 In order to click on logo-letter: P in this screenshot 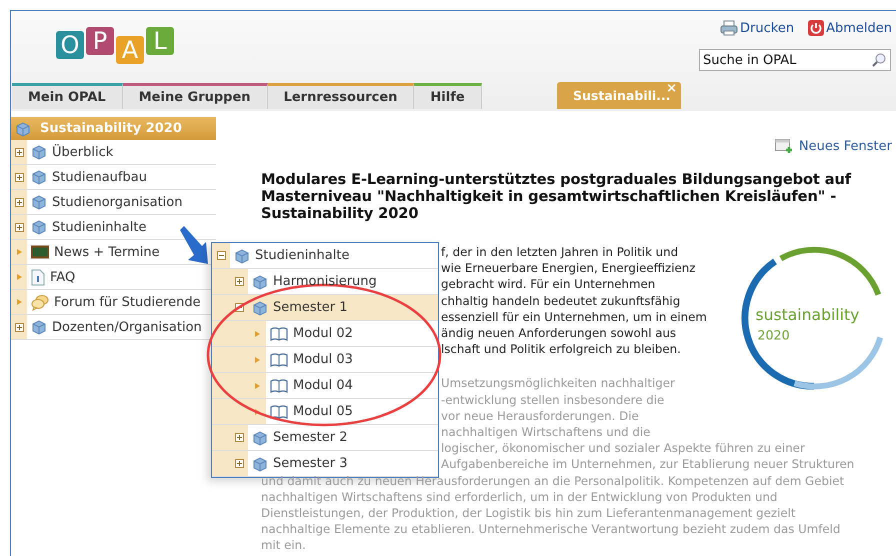, I will do `click(100, 41)`.